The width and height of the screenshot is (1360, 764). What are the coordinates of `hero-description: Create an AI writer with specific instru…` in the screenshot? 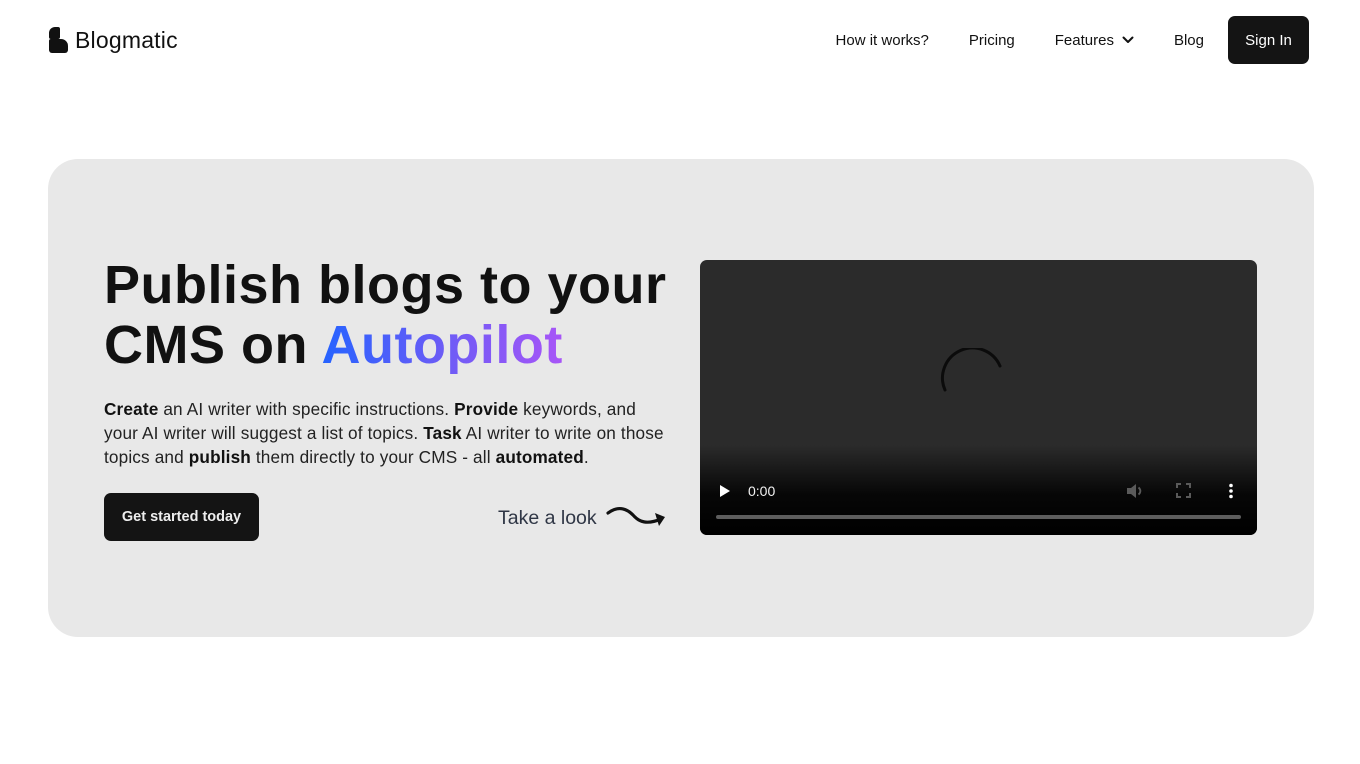 It's located at (389, 433).